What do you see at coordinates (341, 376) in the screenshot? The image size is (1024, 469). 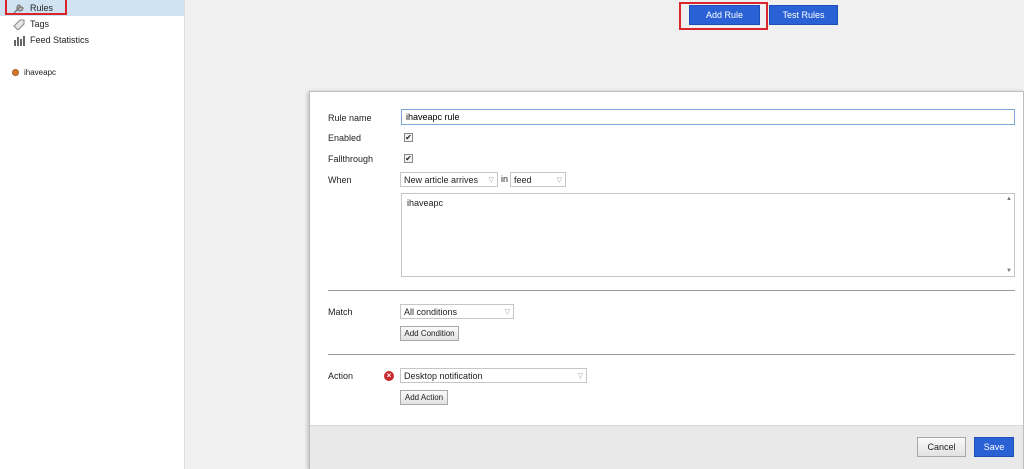 I see `action-label: Action` at bounding box center [341, 376].